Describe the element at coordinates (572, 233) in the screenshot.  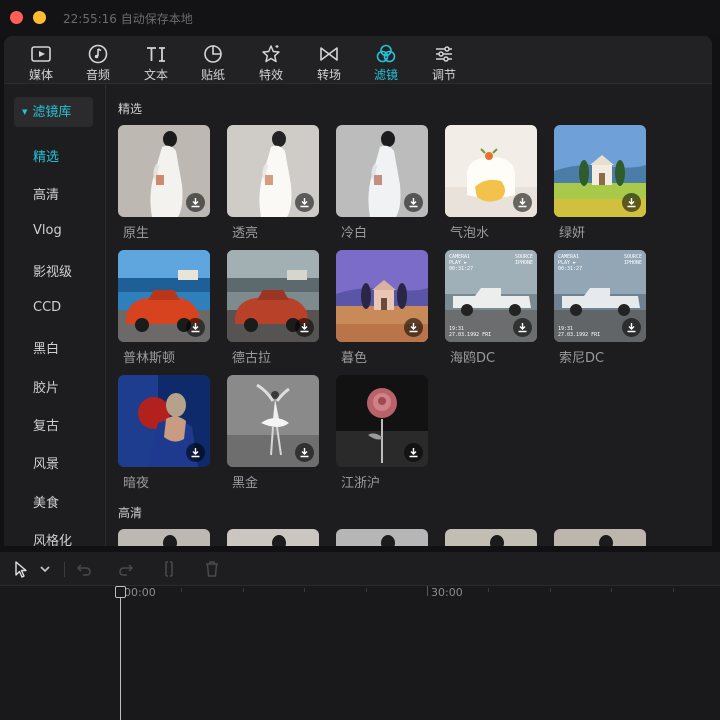
I see `filter-name: 绿妍` at that location.